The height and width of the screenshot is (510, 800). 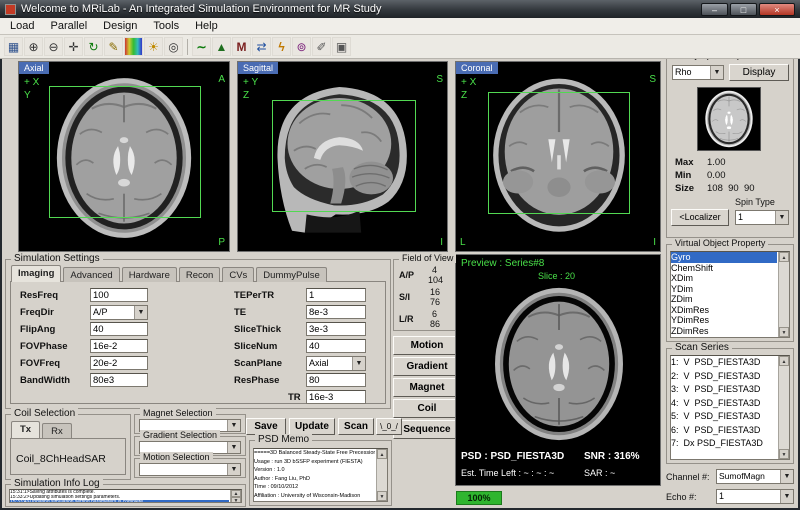 I want to click on tab-imaging: Imaging, so click(x=36, y=273).